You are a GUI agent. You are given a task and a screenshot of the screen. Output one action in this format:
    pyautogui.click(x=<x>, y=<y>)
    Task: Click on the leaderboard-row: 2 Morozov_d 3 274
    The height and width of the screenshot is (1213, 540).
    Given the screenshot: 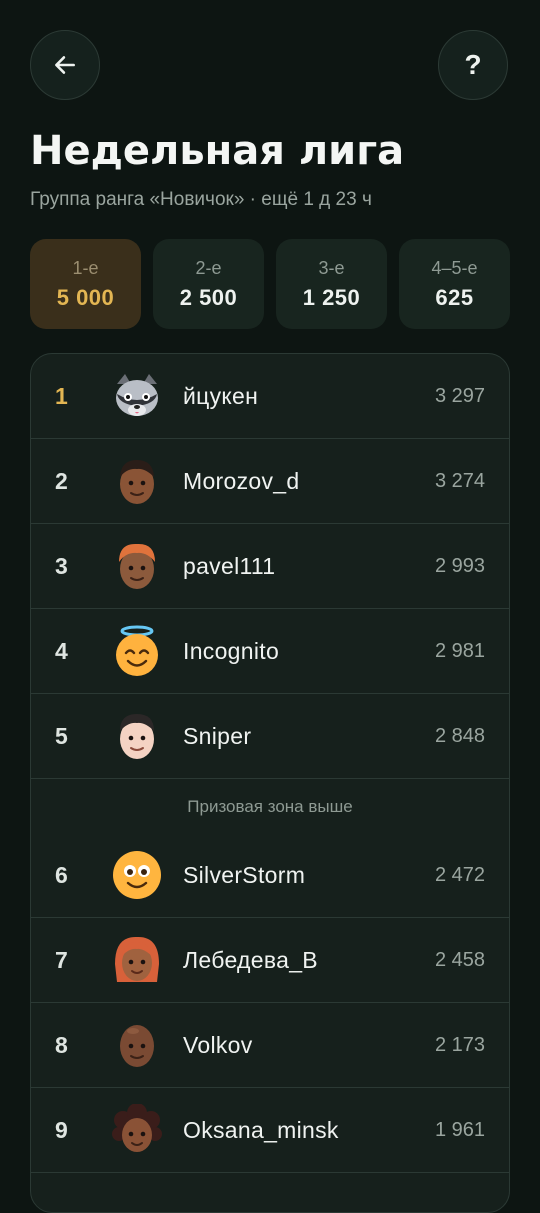 What is the action you would take?
    pyautogui.click(x=270, y=481)
    